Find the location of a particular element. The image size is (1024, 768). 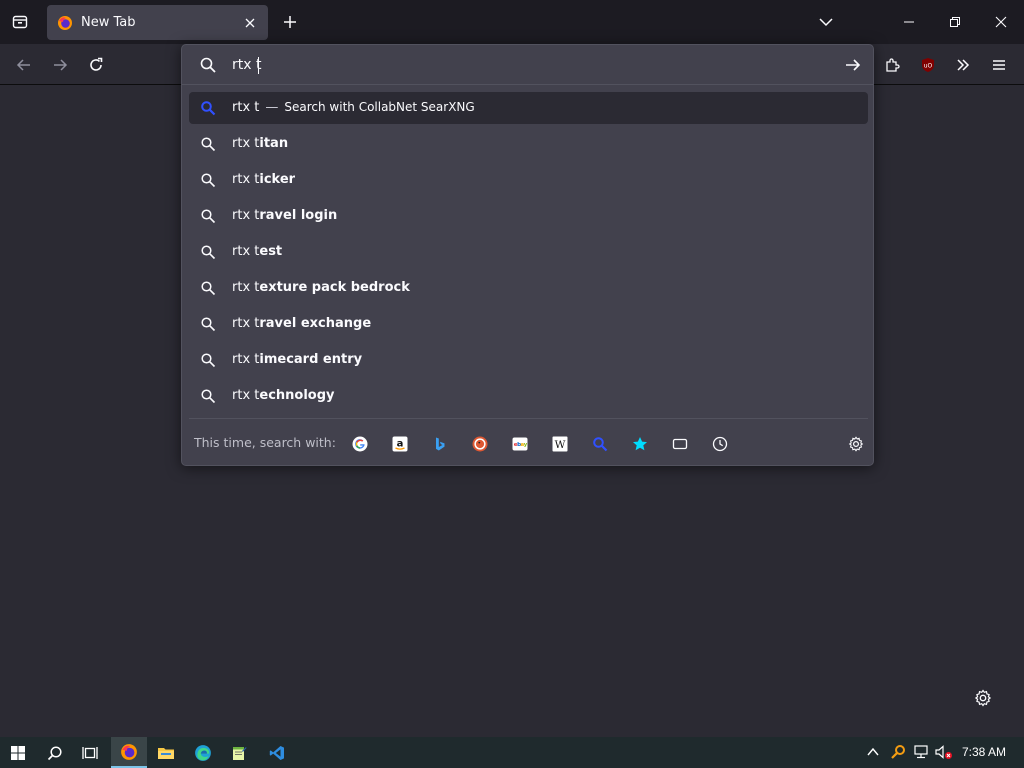

result-suggestion: rtx technology is located at coordinates (528, 396).